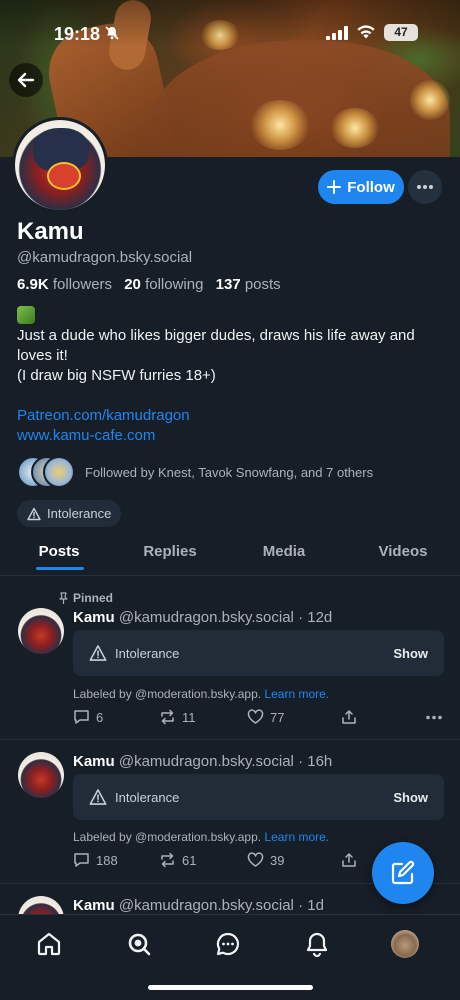 Image resolution: width=460 pixels, height=1000 pixels. Describe the element at coordinates (401, 32) in the screenshot. I see `battery-indicator: 47` at that location.